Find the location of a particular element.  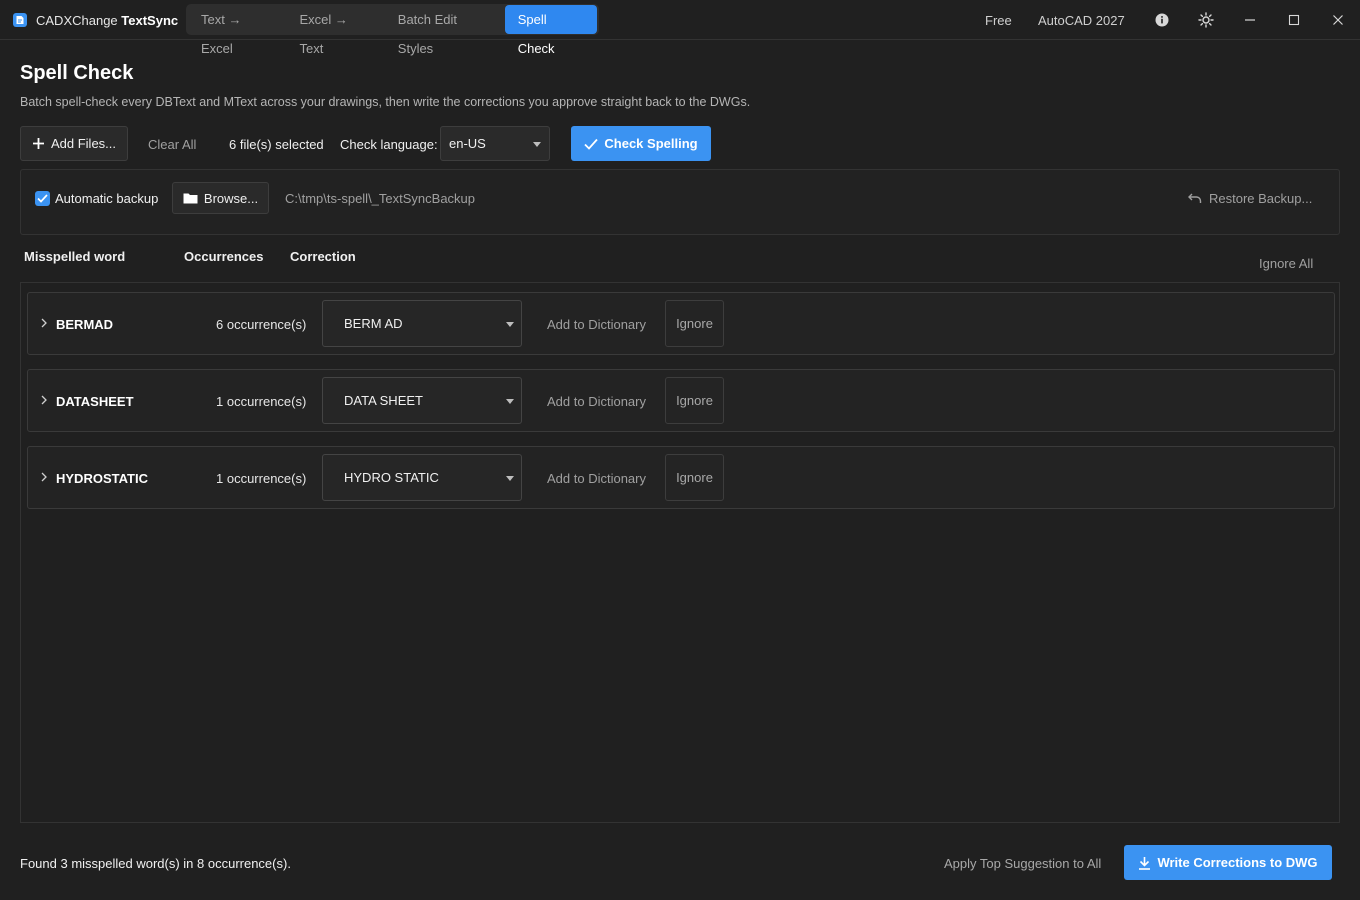

occurrence-count: 6 occurrence(s) is located at coordinates (261, 324).